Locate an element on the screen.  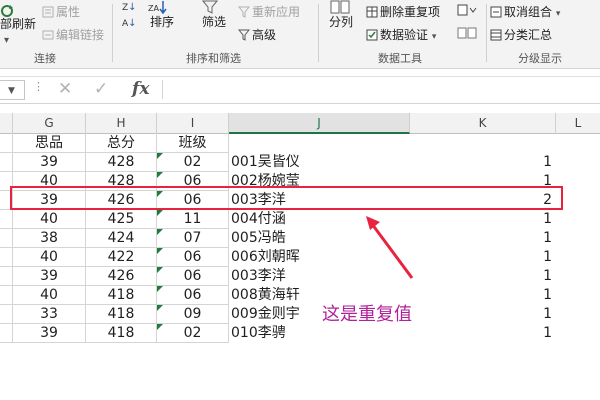
data-validation-icon is located at coordinates (372, 35).